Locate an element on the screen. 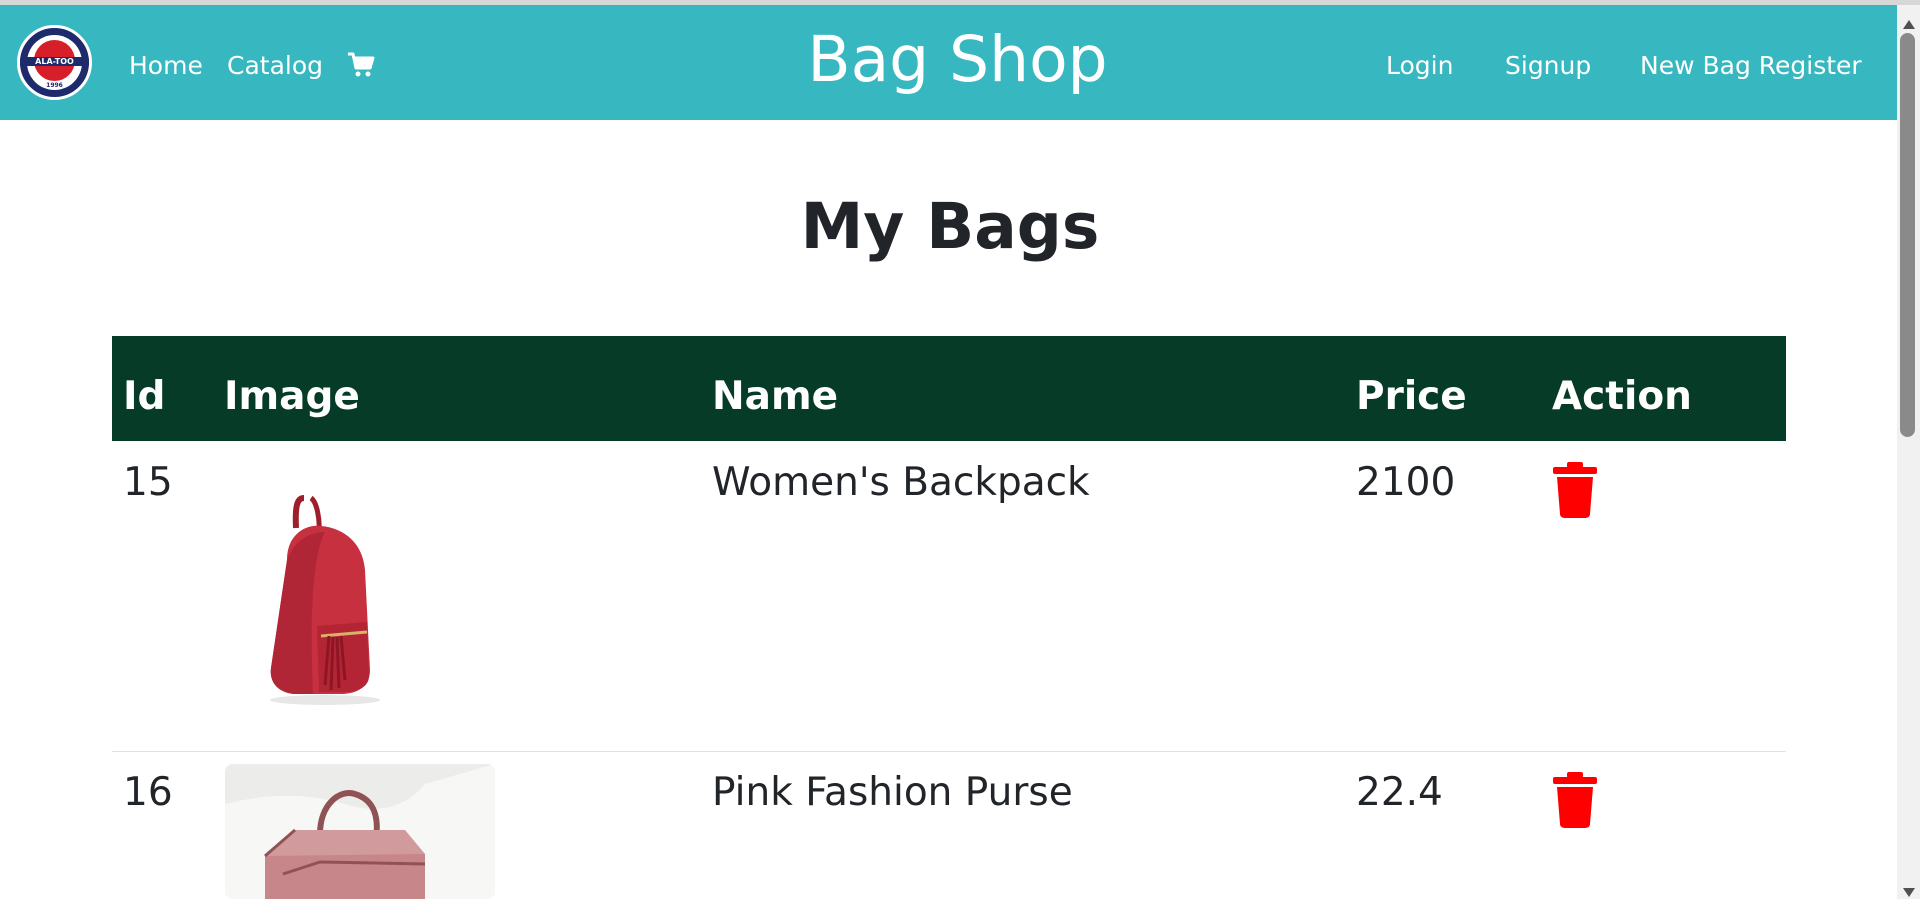 The height and width of the screenshot is (899, 1920). row-divider is located at coordinates (949, 751).